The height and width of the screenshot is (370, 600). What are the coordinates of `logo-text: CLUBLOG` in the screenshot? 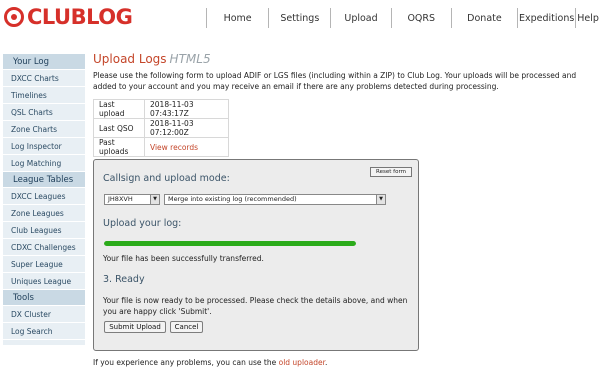 It's located at (80, 17).